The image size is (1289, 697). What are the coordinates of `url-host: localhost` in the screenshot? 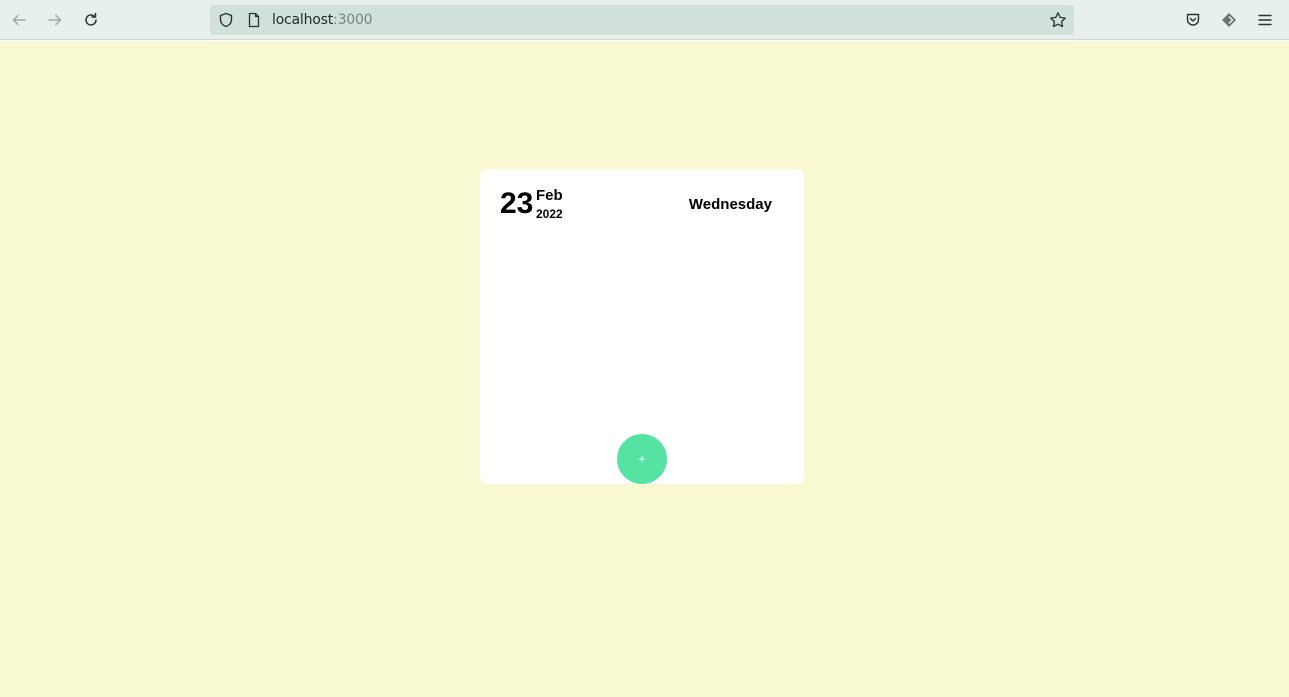 It's located at (303, 20).